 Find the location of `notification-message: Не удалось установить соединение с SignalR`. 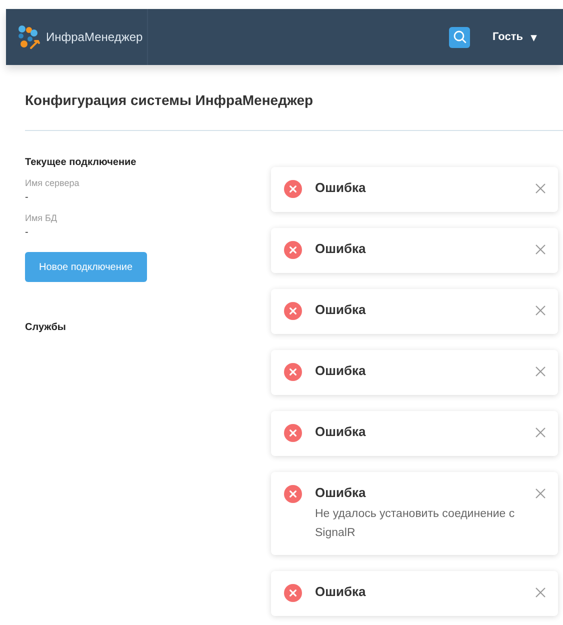

notification-message: Не удалось установить соединение с SignalR is located at coordinates (415, 524).